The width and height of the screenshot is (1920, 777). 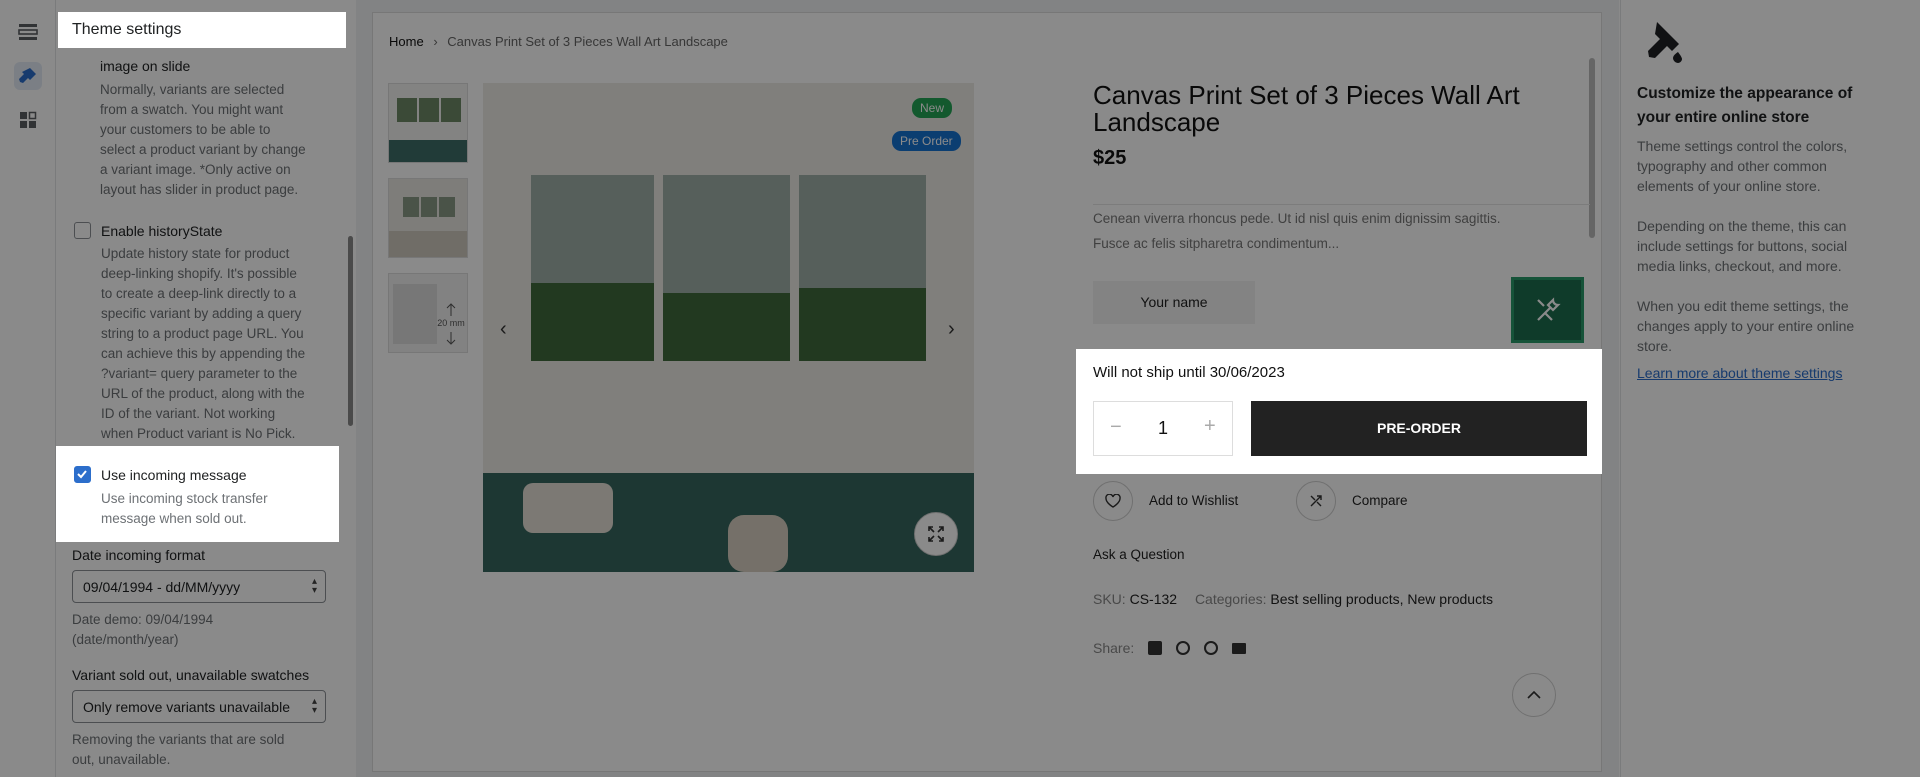 I want to click on date-demo-help: Date demo: 09/04/1994 (date/month/year), so click(x=143, y=629).